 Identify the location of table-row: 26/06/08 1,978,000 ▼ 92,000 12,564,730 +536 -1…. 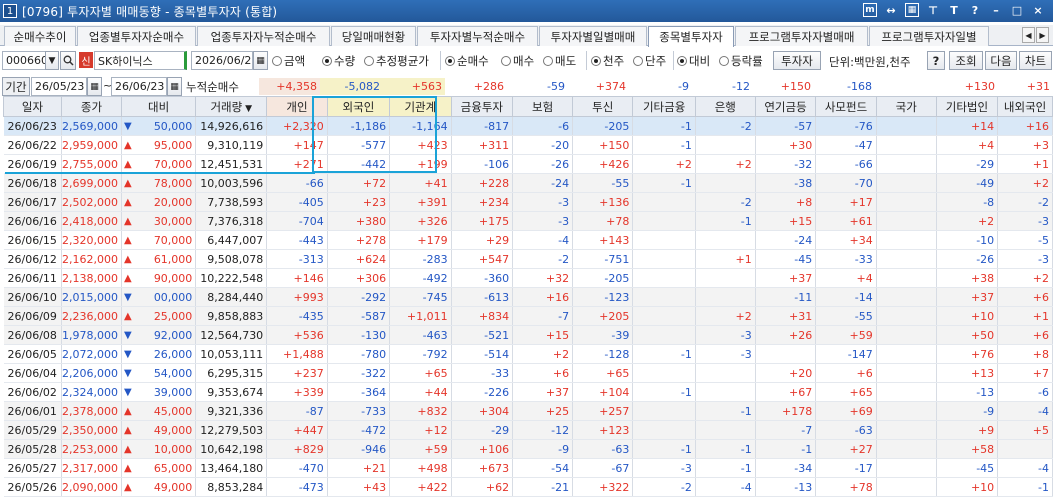
(528, 335).